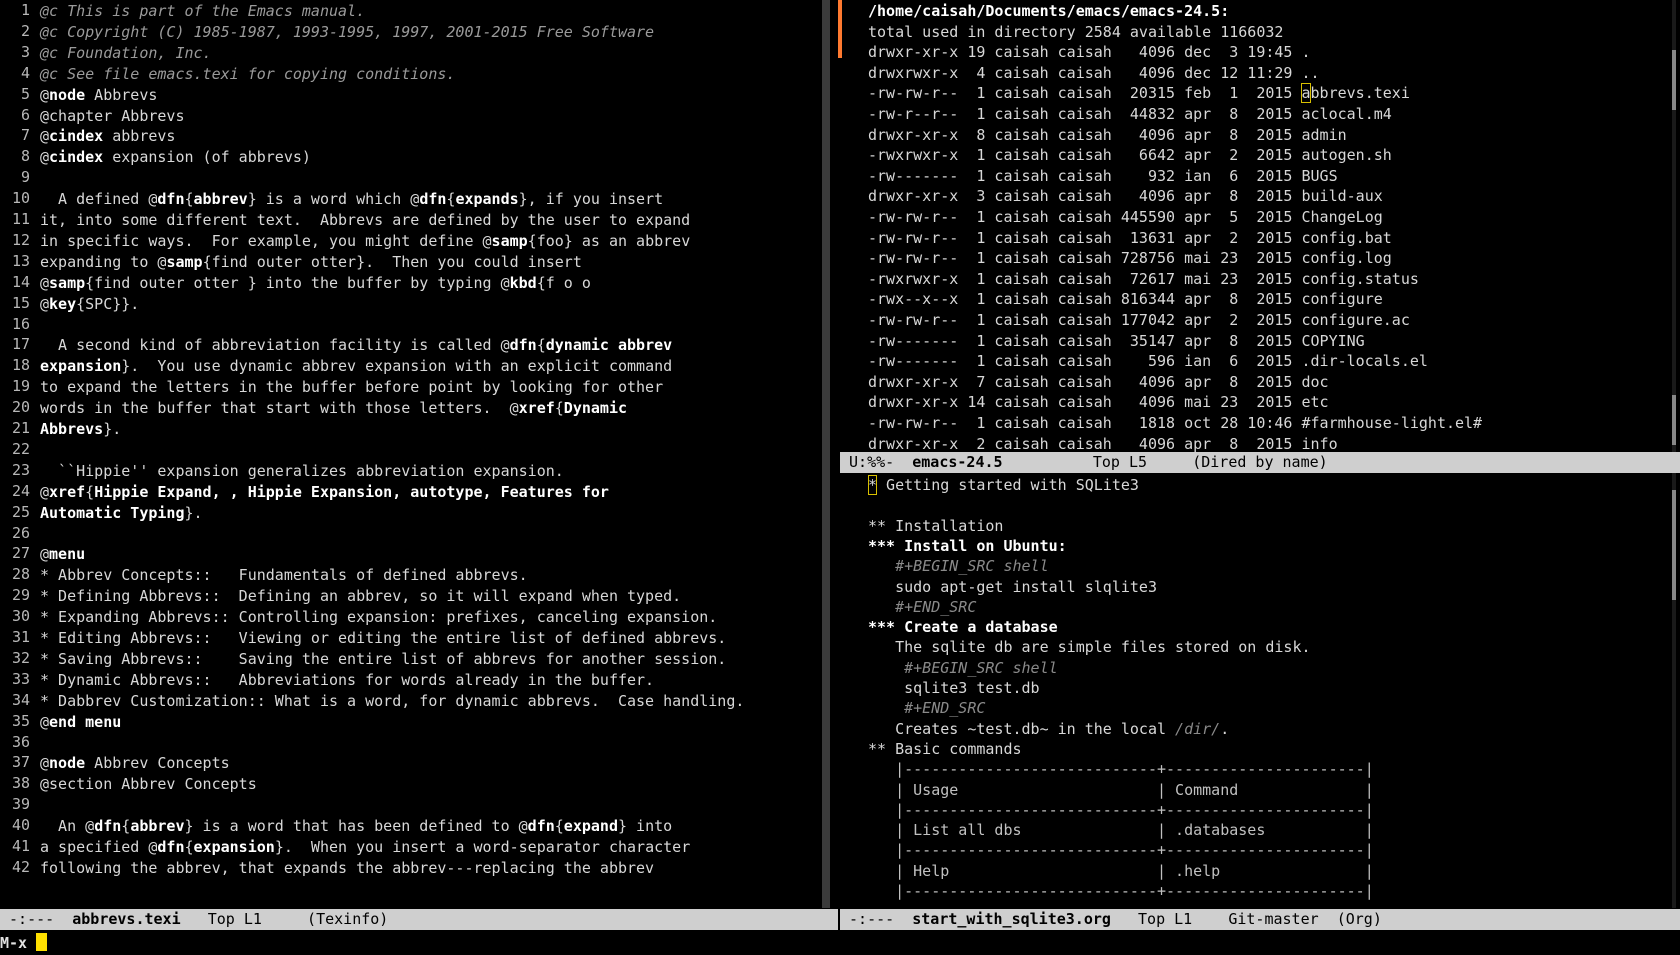 Image resolution: width=1680 pixels, height=955 pixels. Describe the element at coordinates (20, 804) in the screenshot. I see `line-number: 39` at that location.